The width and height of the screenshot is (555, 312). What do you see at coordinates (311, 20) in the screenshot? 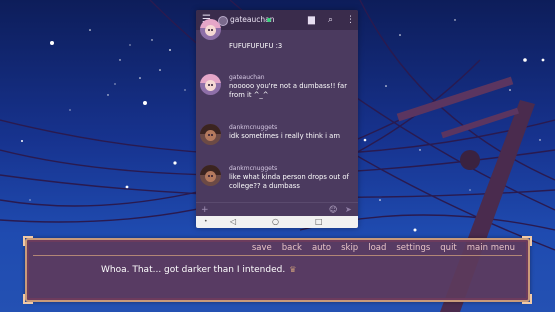
I see `chat-bubble-icon: ▆` at bounding box center [311, 20].